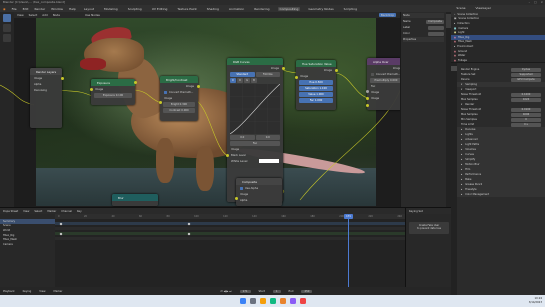 Image resolution: width=545 pixels, height=307 pixels. Describe the element at coordinates (454, 86) in the screenshot. I see `scene-tab-icon` at that location.